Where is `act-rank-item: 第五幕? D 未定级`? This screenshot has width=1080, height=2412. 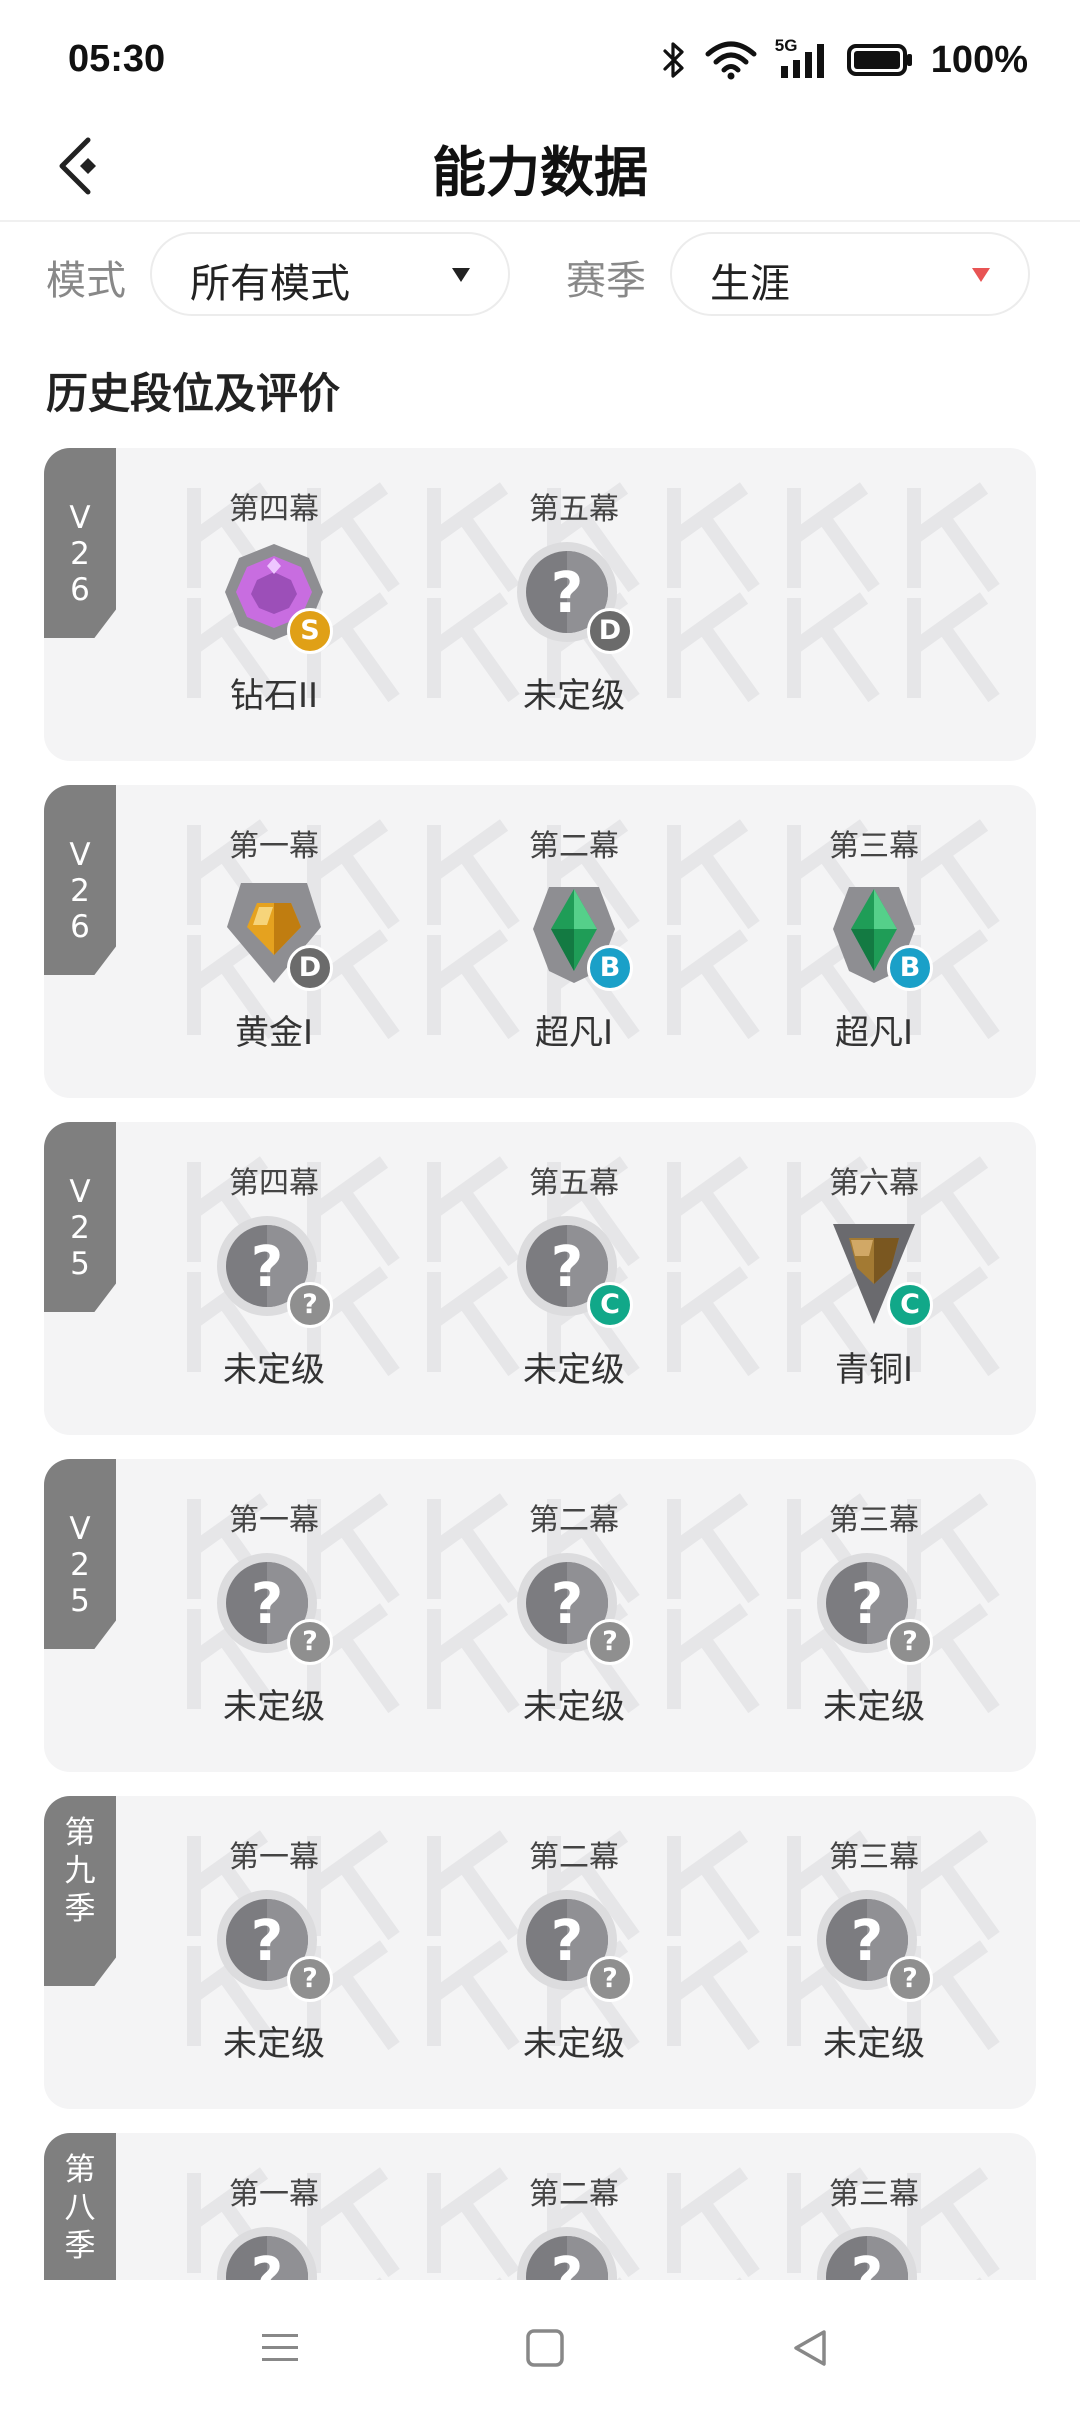 act-rank-item: 第五幕? D 未定级 is located at coordinates (574, 620).